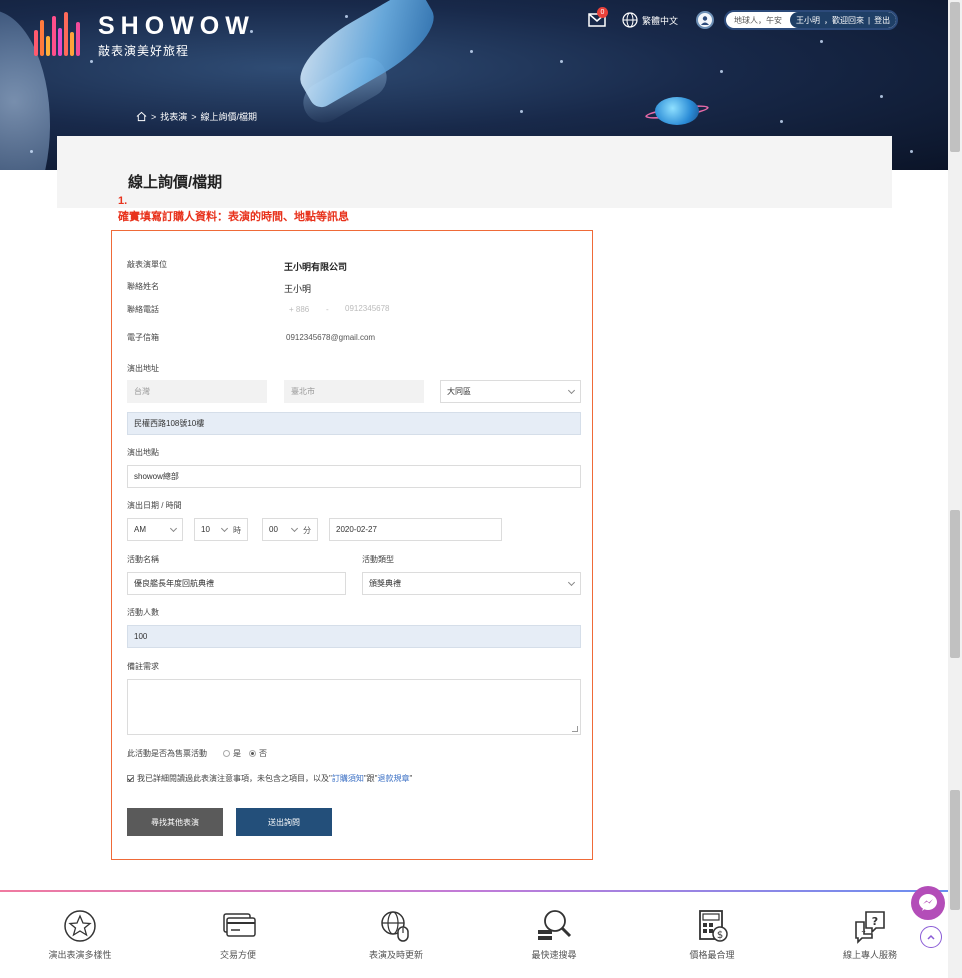  What do you see at coordinates (660, 20) in the screenshot?
I see `language-label: 繁體中文` at bounding box center [660, 20].